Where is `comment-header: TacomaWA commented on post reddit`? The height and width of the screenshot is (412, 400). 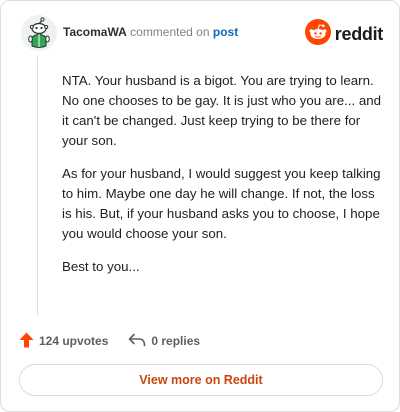
comment-header: TacomaWA commented on post reddit is located at coordinates (202, 33).